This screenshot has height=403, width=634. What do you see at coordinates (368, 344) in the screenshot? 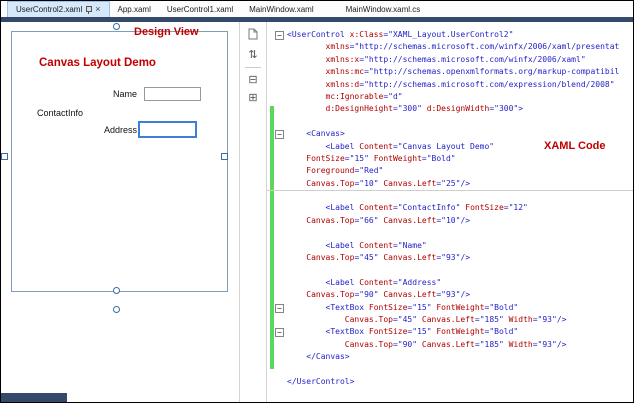
I see `code-attribute: Canvas.Top` at bounding box center [368, 344].